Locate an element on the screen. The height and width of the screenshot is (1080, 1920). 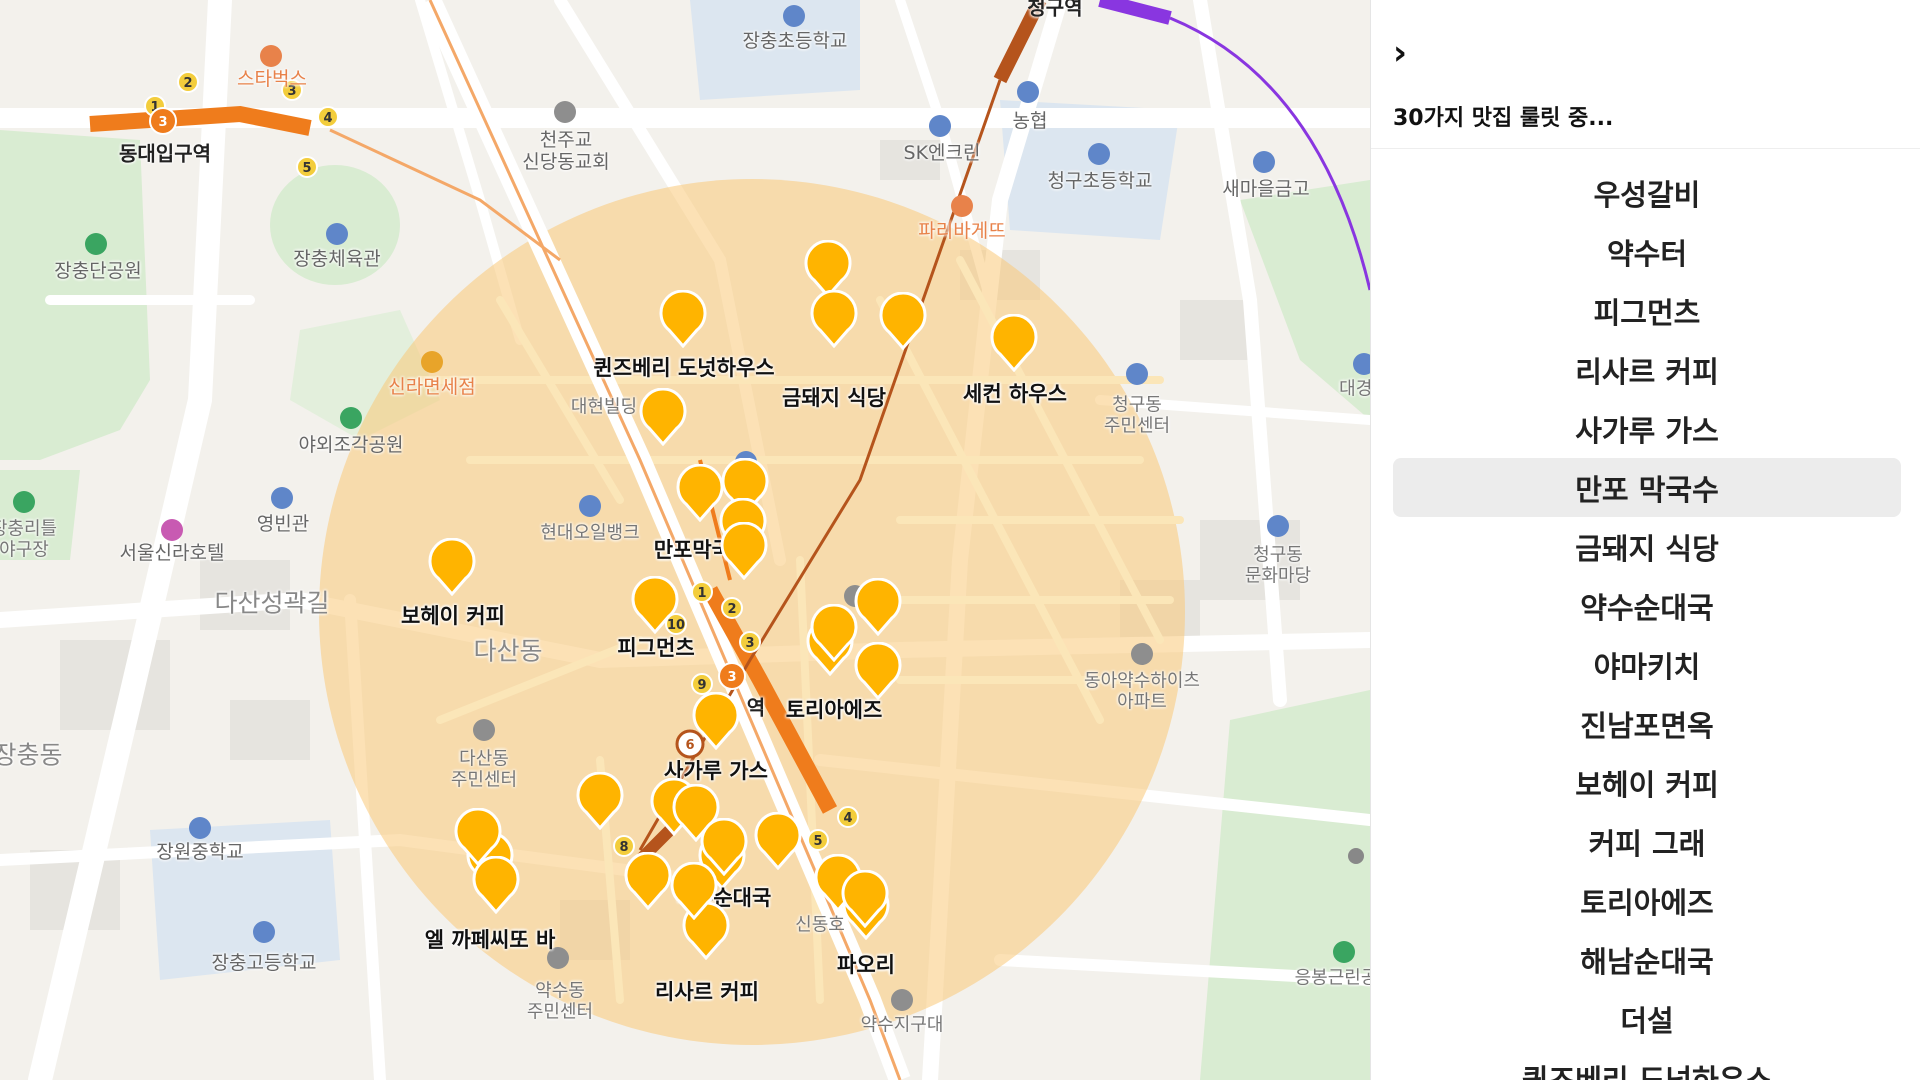
pin-label: 엘 까페씨또 바 is located at coordinates (490, 939).